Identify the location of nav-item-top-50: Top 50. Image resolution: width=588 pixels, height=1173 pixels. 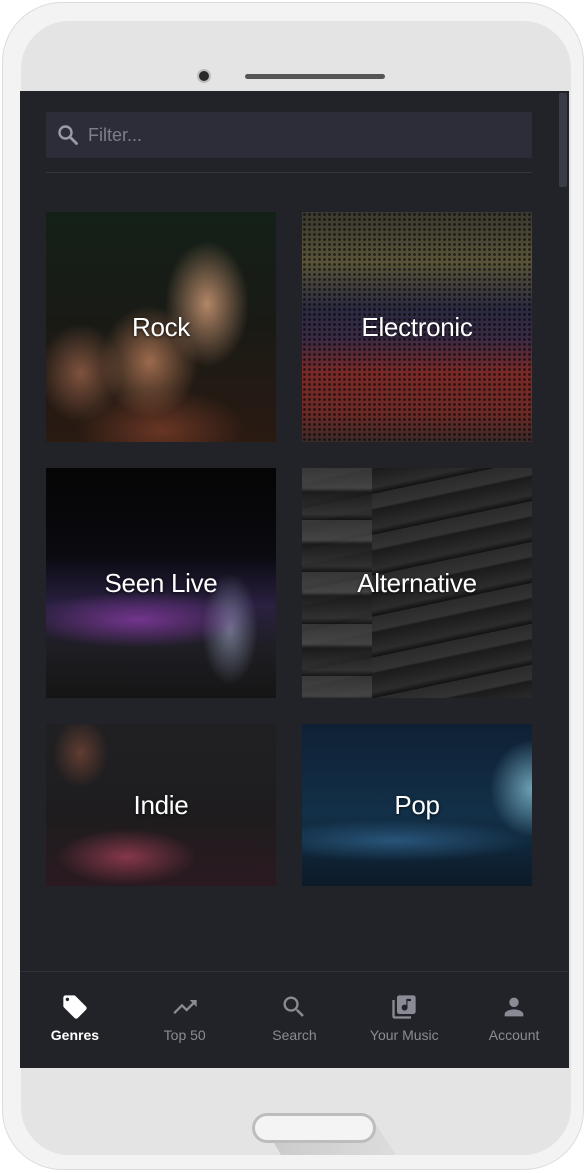
(185, 1007).